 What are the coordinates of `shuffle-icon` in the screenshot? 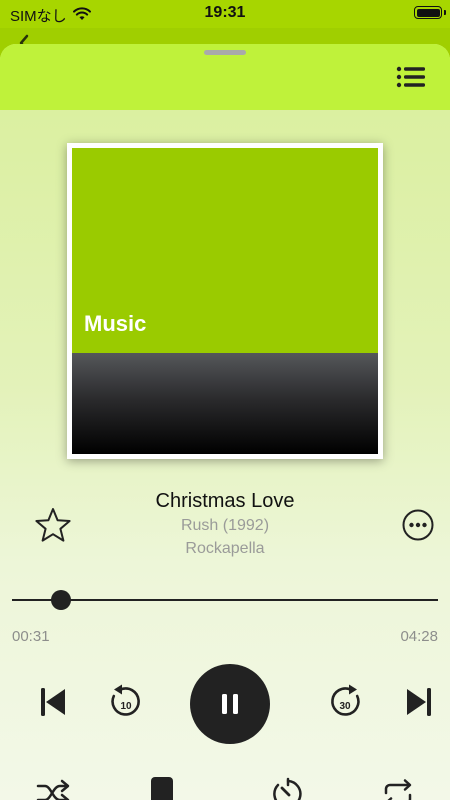 It's located at (53, 789).